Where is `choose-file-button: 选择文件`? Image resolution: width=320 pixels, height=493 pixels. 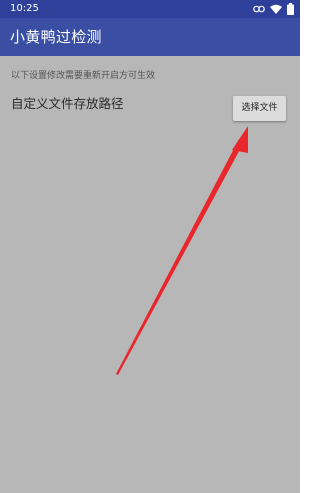 choose-file-button: 选择文件 is located at coordinates (259, 108).